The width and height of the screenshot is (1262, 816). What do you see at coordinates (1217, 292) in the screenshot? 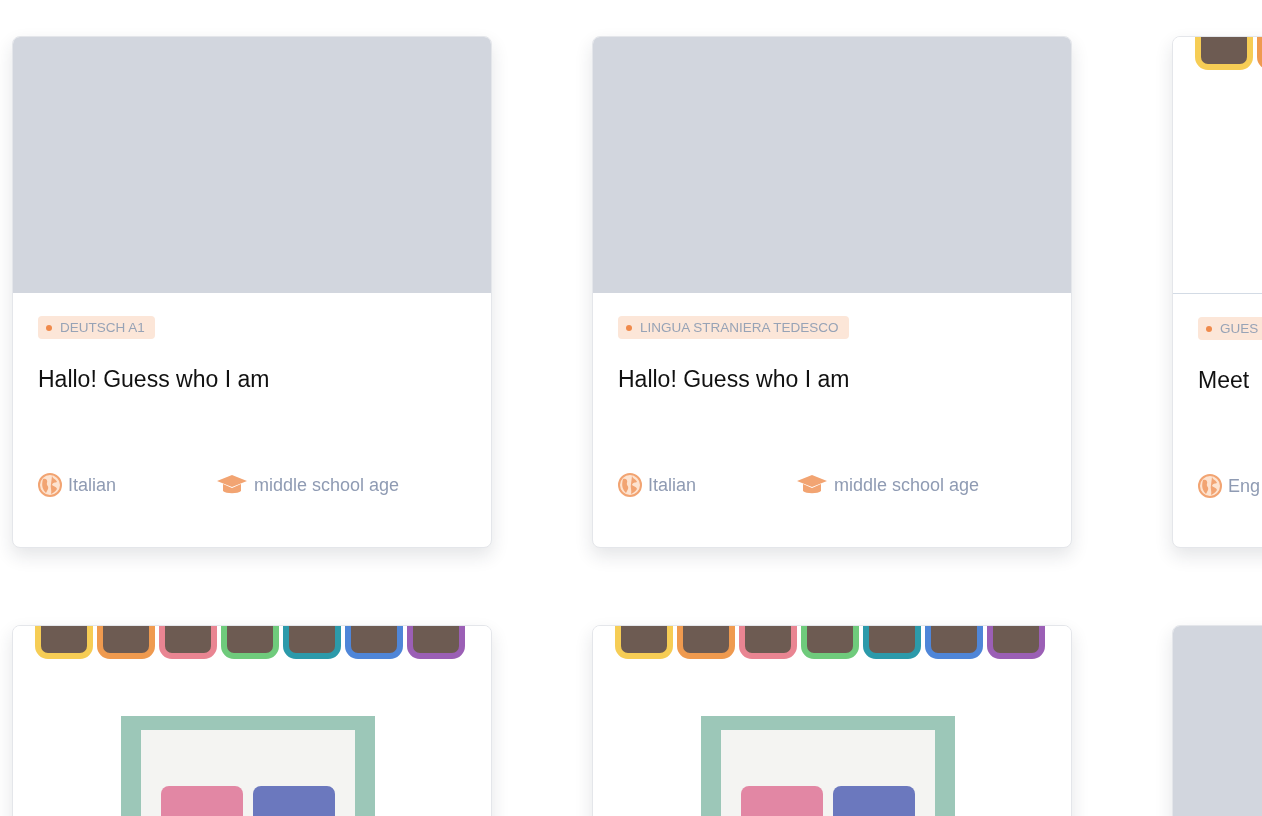
I see `card-background: GUES Meet Eng` at bounding box center [1217, 292].